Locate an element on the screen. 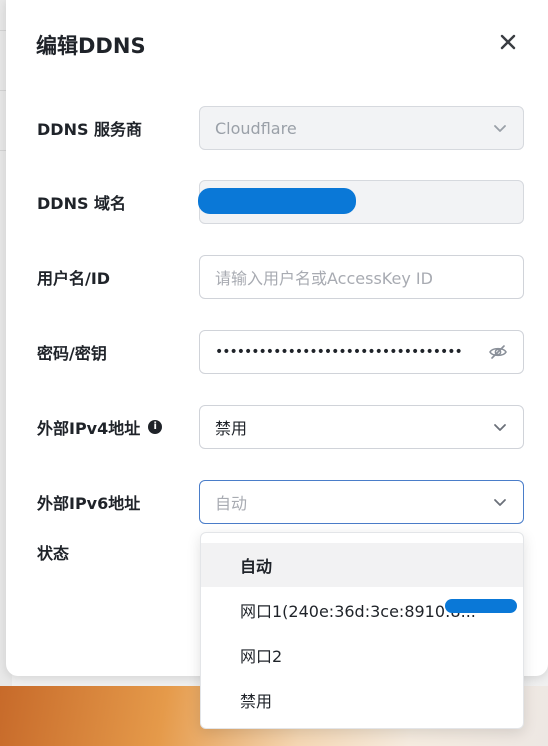 Image resolution: width=548 pixels, height=746 pixels. ipv4-label-wrap: 外部IPv4地址 i is located at coordinates (100, 427).